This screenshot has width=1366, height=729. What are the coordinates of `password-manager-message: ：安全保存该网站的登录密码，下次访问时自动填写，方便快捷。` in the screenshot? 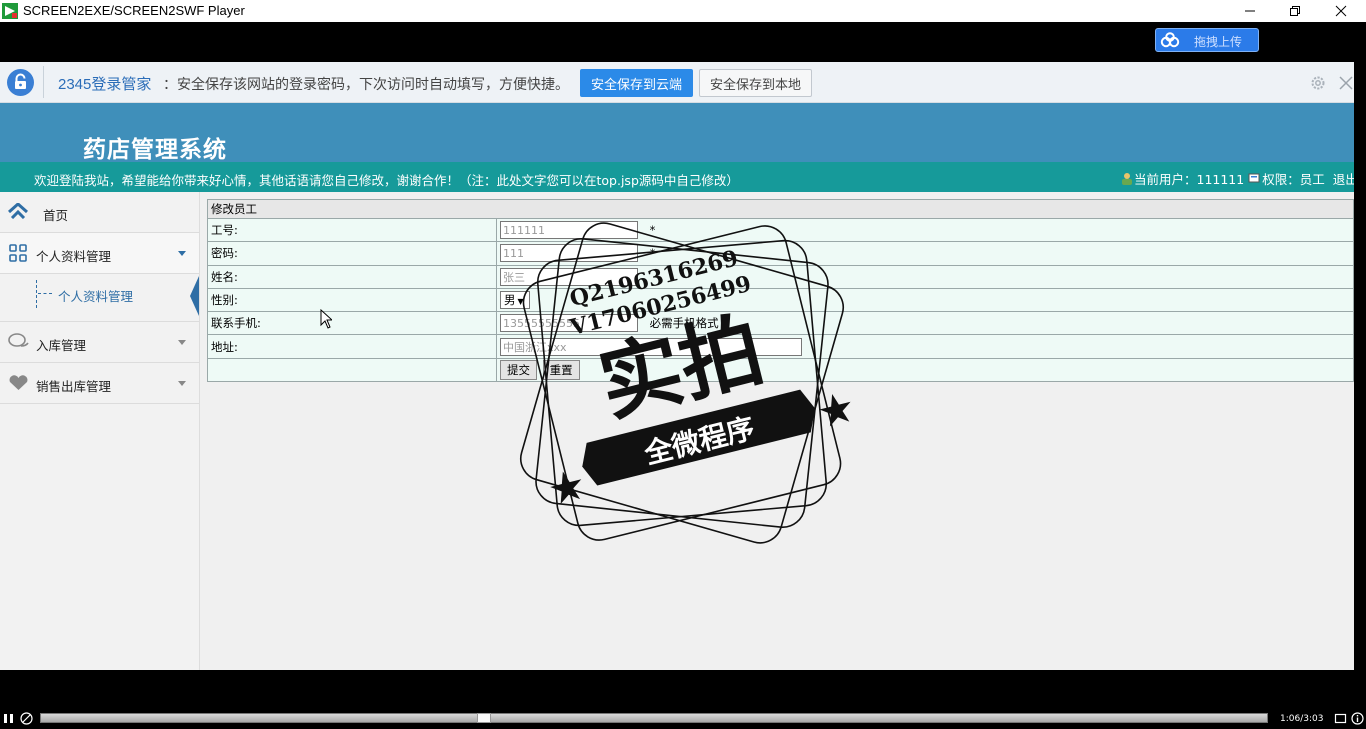 It's located at (366, 84).